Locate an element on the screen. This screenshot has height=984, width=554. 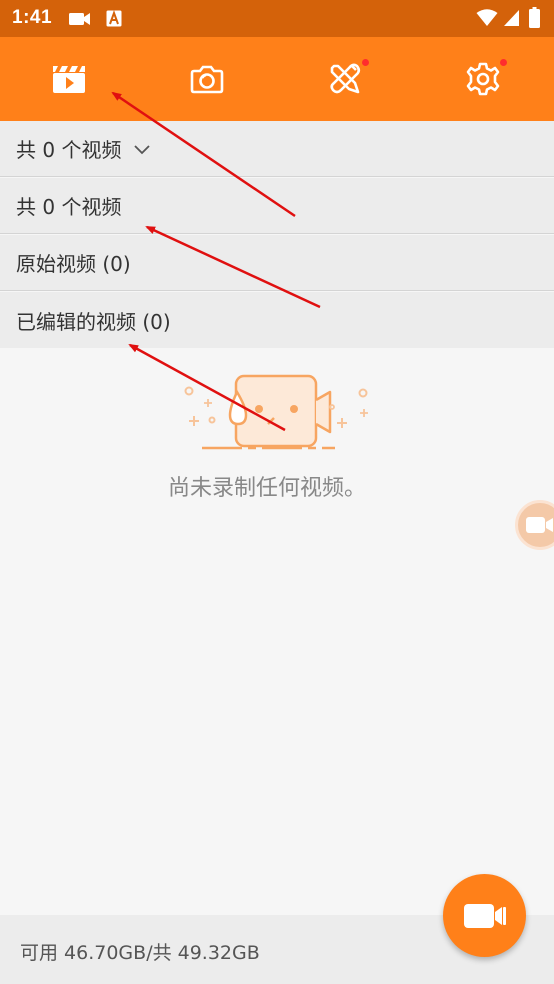
filter-original-label: 原始视频 (0) is located at coordinates (73, 264).